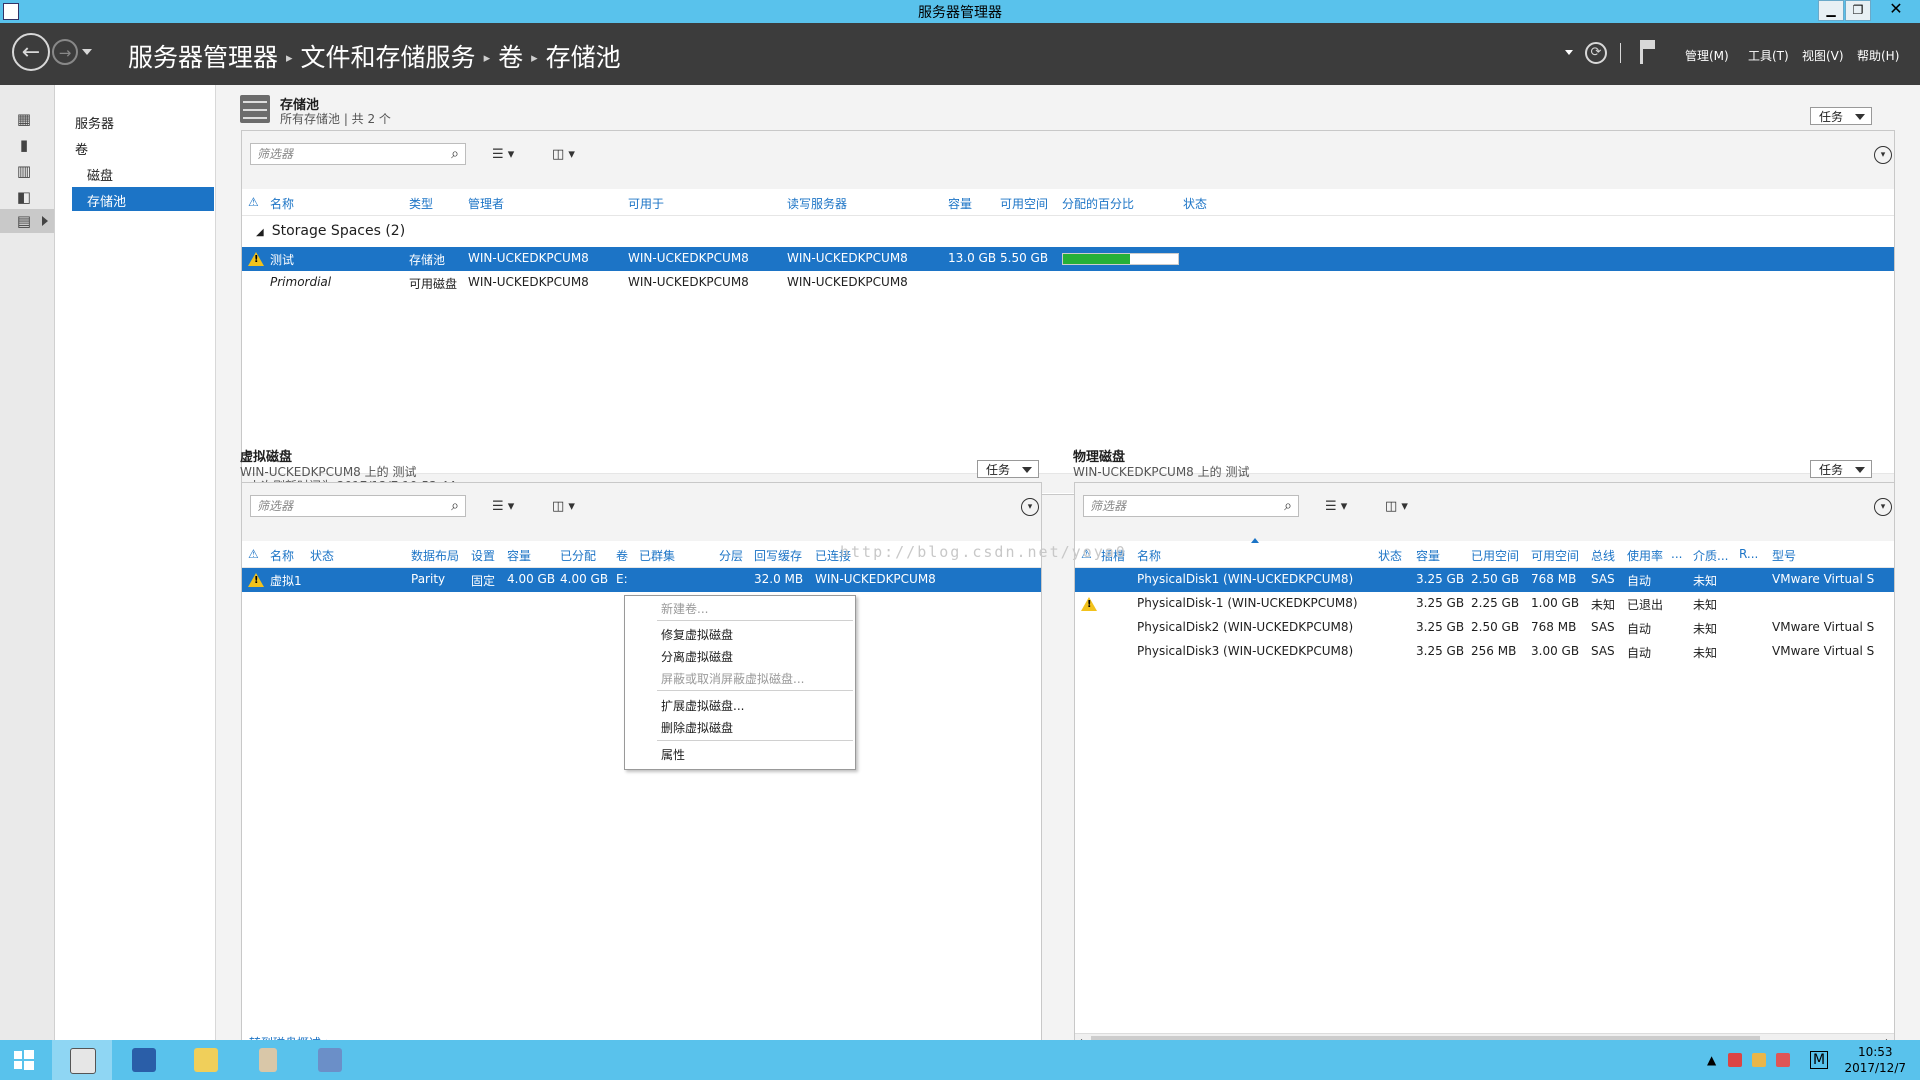  Describe the element at coordinates (1875, 1060) in the screenshot. I see `taskbar-clock: 10:53 2017/12/7` at that location.